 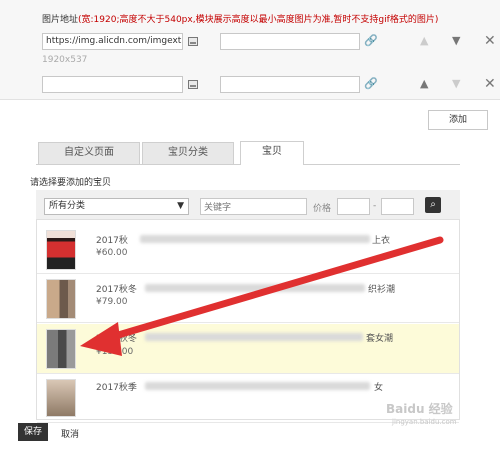 What do you see at coordinates (33, 432) in the screenshot?
I see `save-button: 保存` at bounding box center [33, 432].